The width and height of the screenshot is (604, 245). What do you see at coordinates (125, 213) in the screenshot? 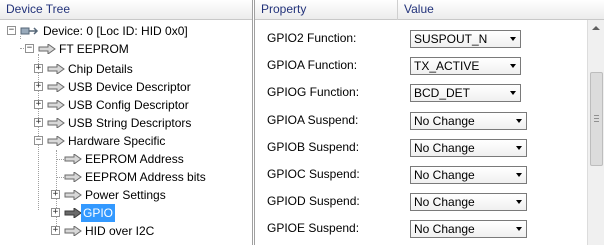
I see `tree-node-gpio: + GPIO` at bounding box center [125, 213].